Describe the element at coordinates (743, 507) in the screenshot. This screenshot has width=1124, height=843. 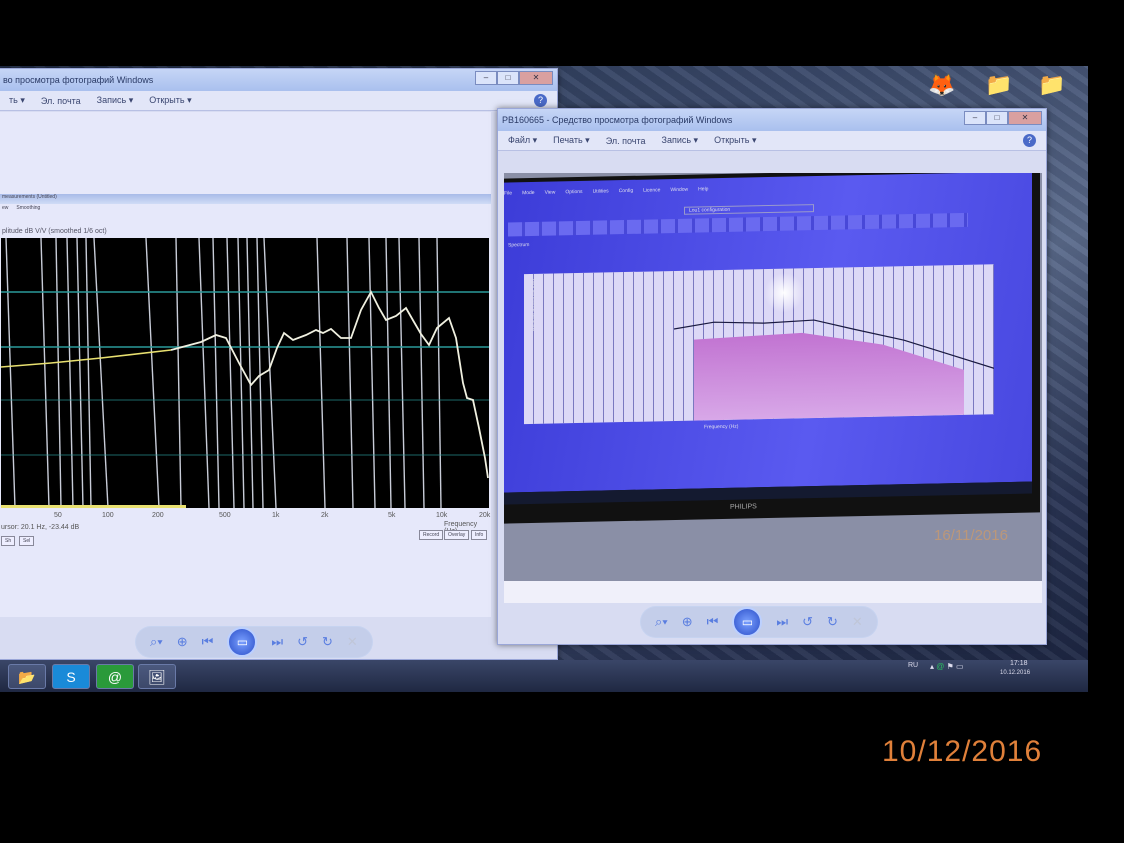
I see `monitor-brand-logo: PHILIPS` at that location.